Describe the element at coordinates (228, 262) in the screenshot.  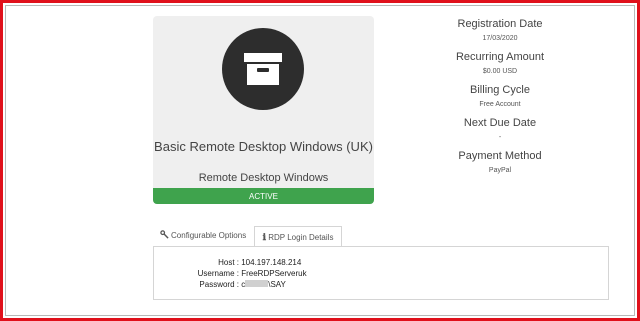
I see `host-label: Host :` at that location.